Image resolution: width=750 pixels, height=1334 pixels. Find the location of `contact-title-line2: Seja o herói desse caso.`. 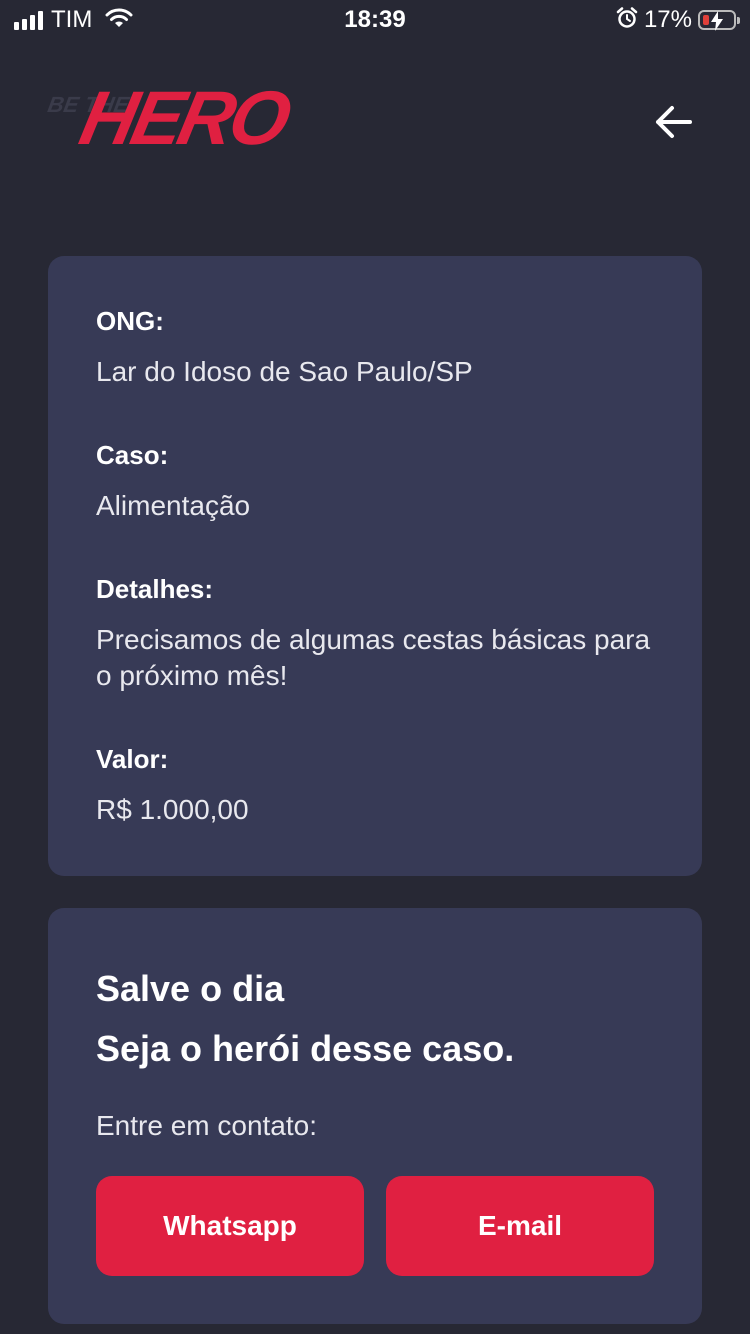

contact-title-line2: Seja o herói desse caso. is located at coordinates (305, 1048).